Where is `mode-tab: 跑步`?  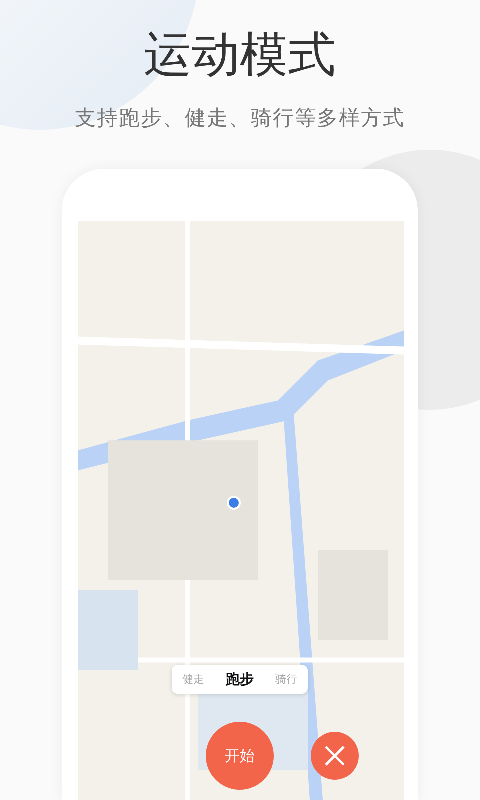 mode-tab: 跑步 is located at coordinates (240, 679).